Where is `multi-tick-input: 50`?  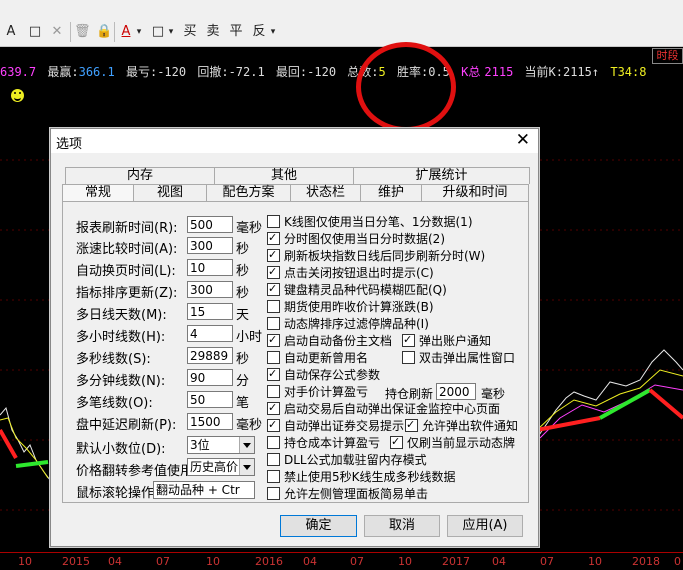
multi-tick-input: 50 is located at coordinates (210, 399).